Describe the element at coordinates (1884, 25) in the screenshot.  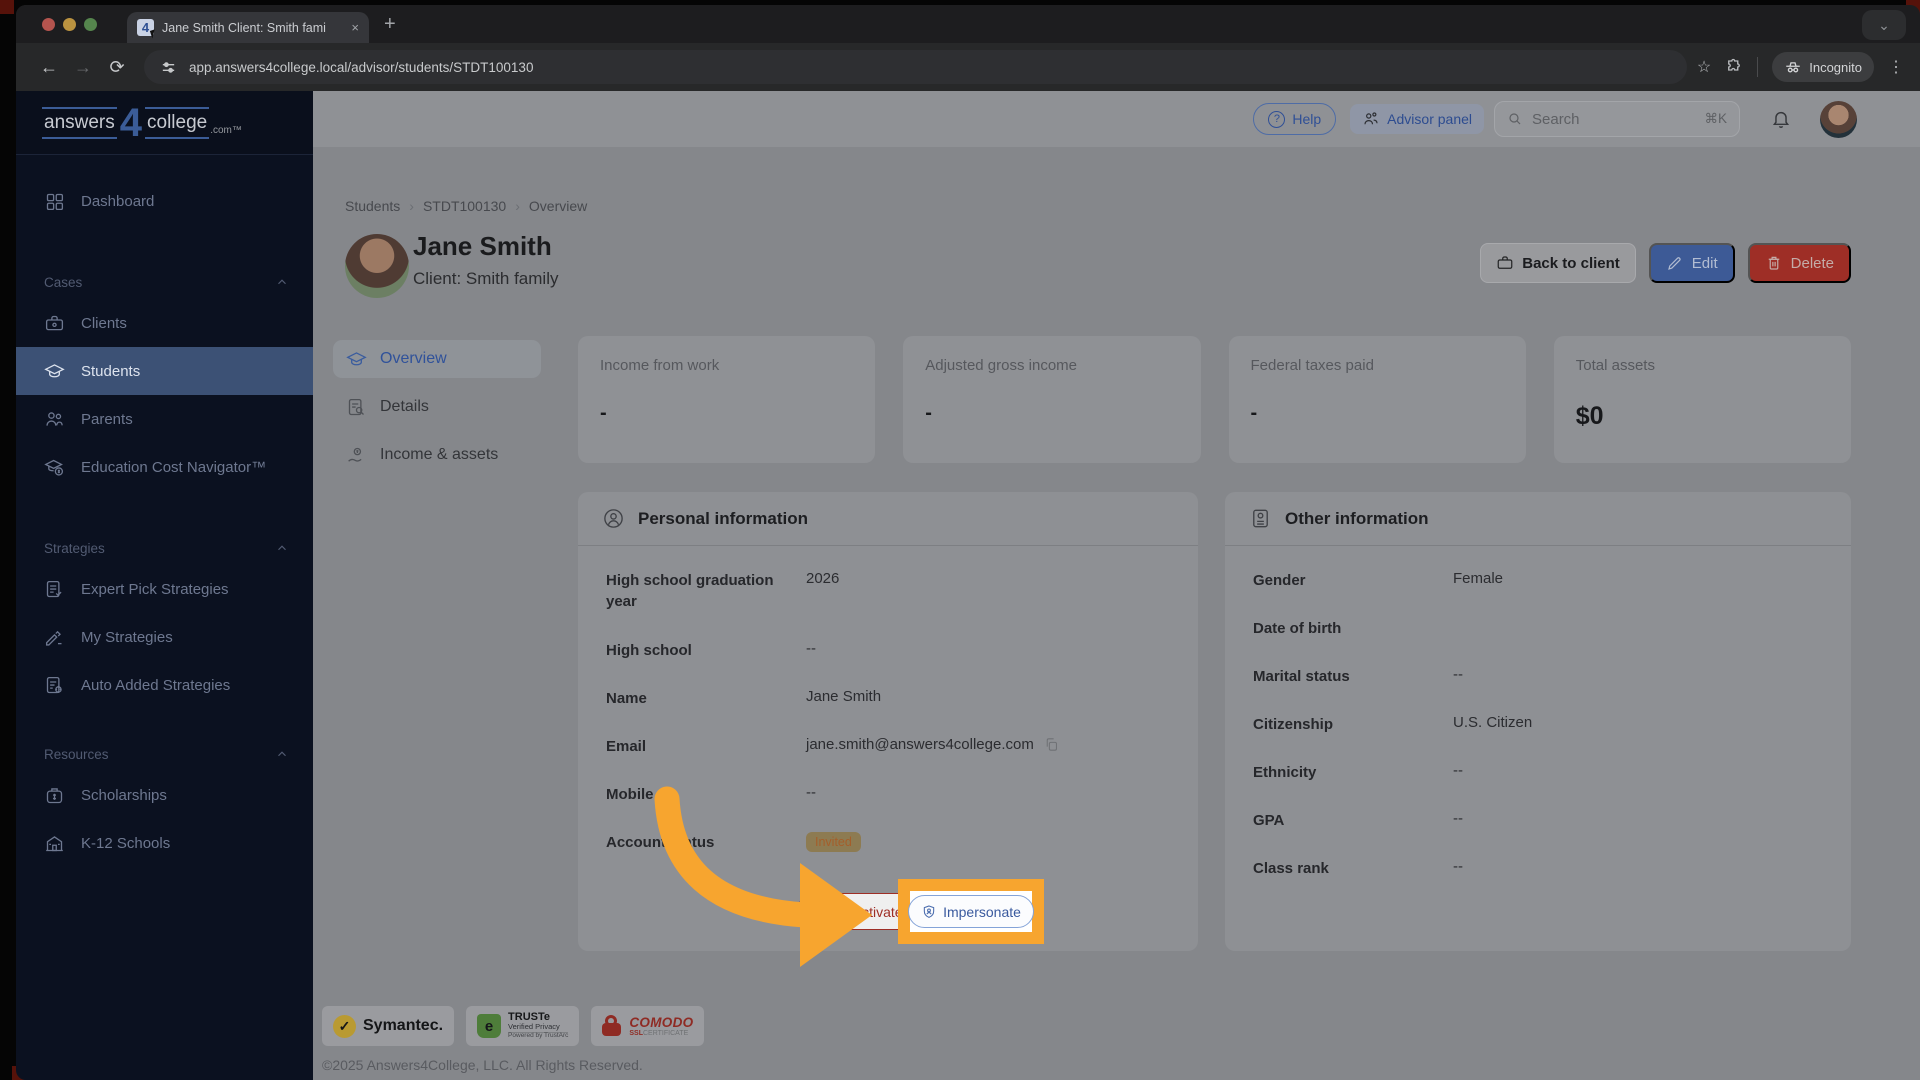
I see `tab-search-button: ⌄` at that location.